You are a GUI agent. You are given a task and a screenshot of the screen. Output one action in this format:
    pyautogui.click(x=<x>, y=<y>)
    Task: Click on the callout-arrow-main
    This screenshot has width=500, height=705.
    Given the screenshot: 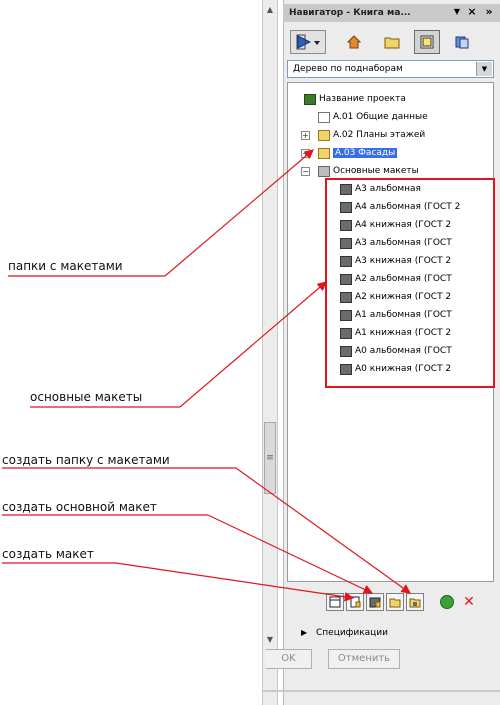 What is the action you would take?
    pyautogui.click(x=253, y=344)
    